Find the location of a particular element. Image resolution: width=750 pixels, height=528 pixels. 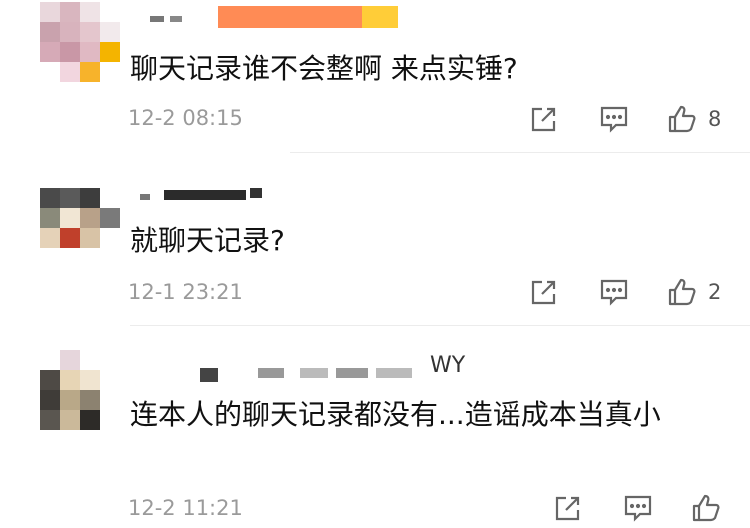

like-button is located at coordinates (711, 508).